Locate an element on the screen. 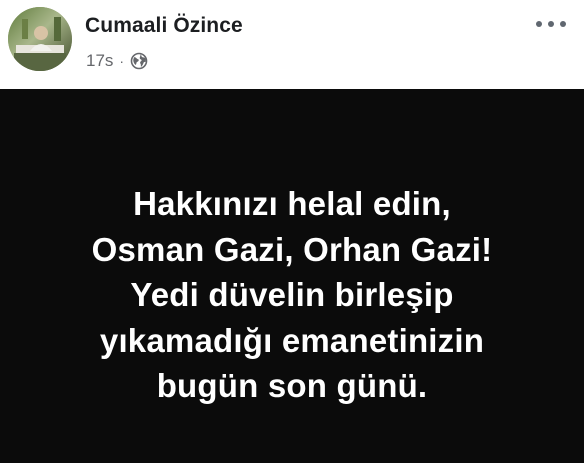 The height and width of the screenshot is (463, 584). message-line: Osman Gazi, Orhan Gazi! is located at coordinates (292, 249).